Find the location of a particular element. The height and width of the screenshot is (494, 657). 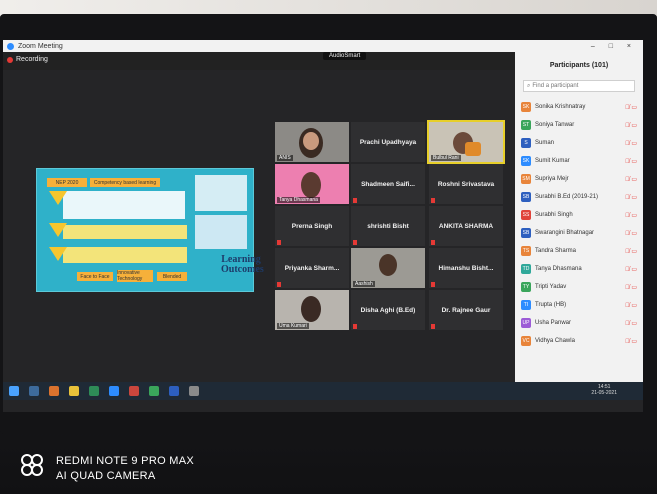

participant-row: SB Surabhi B.Ed (2019-21) 🎙̸ ▭ is located at coordinates (580, 197).